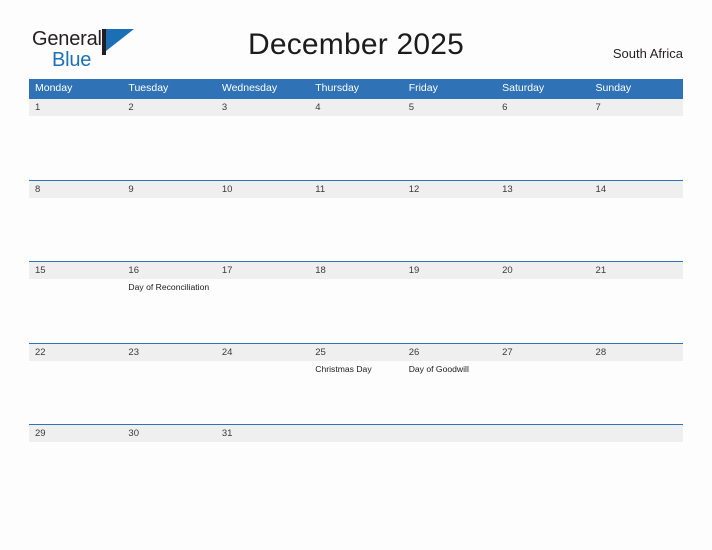  I want to click on day-number: 1, so click(75, 107).